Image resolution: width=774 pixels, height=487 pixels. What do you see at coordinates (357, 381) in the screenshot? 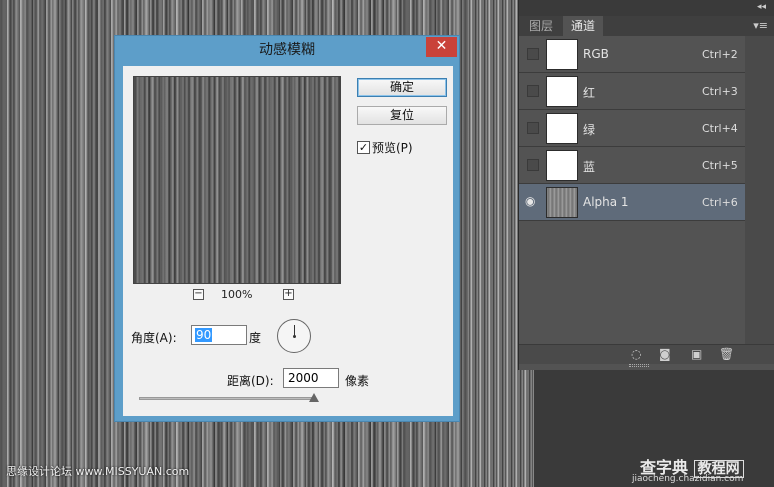
I see `distance-unit: 像素` at bounding box center [357, 381].